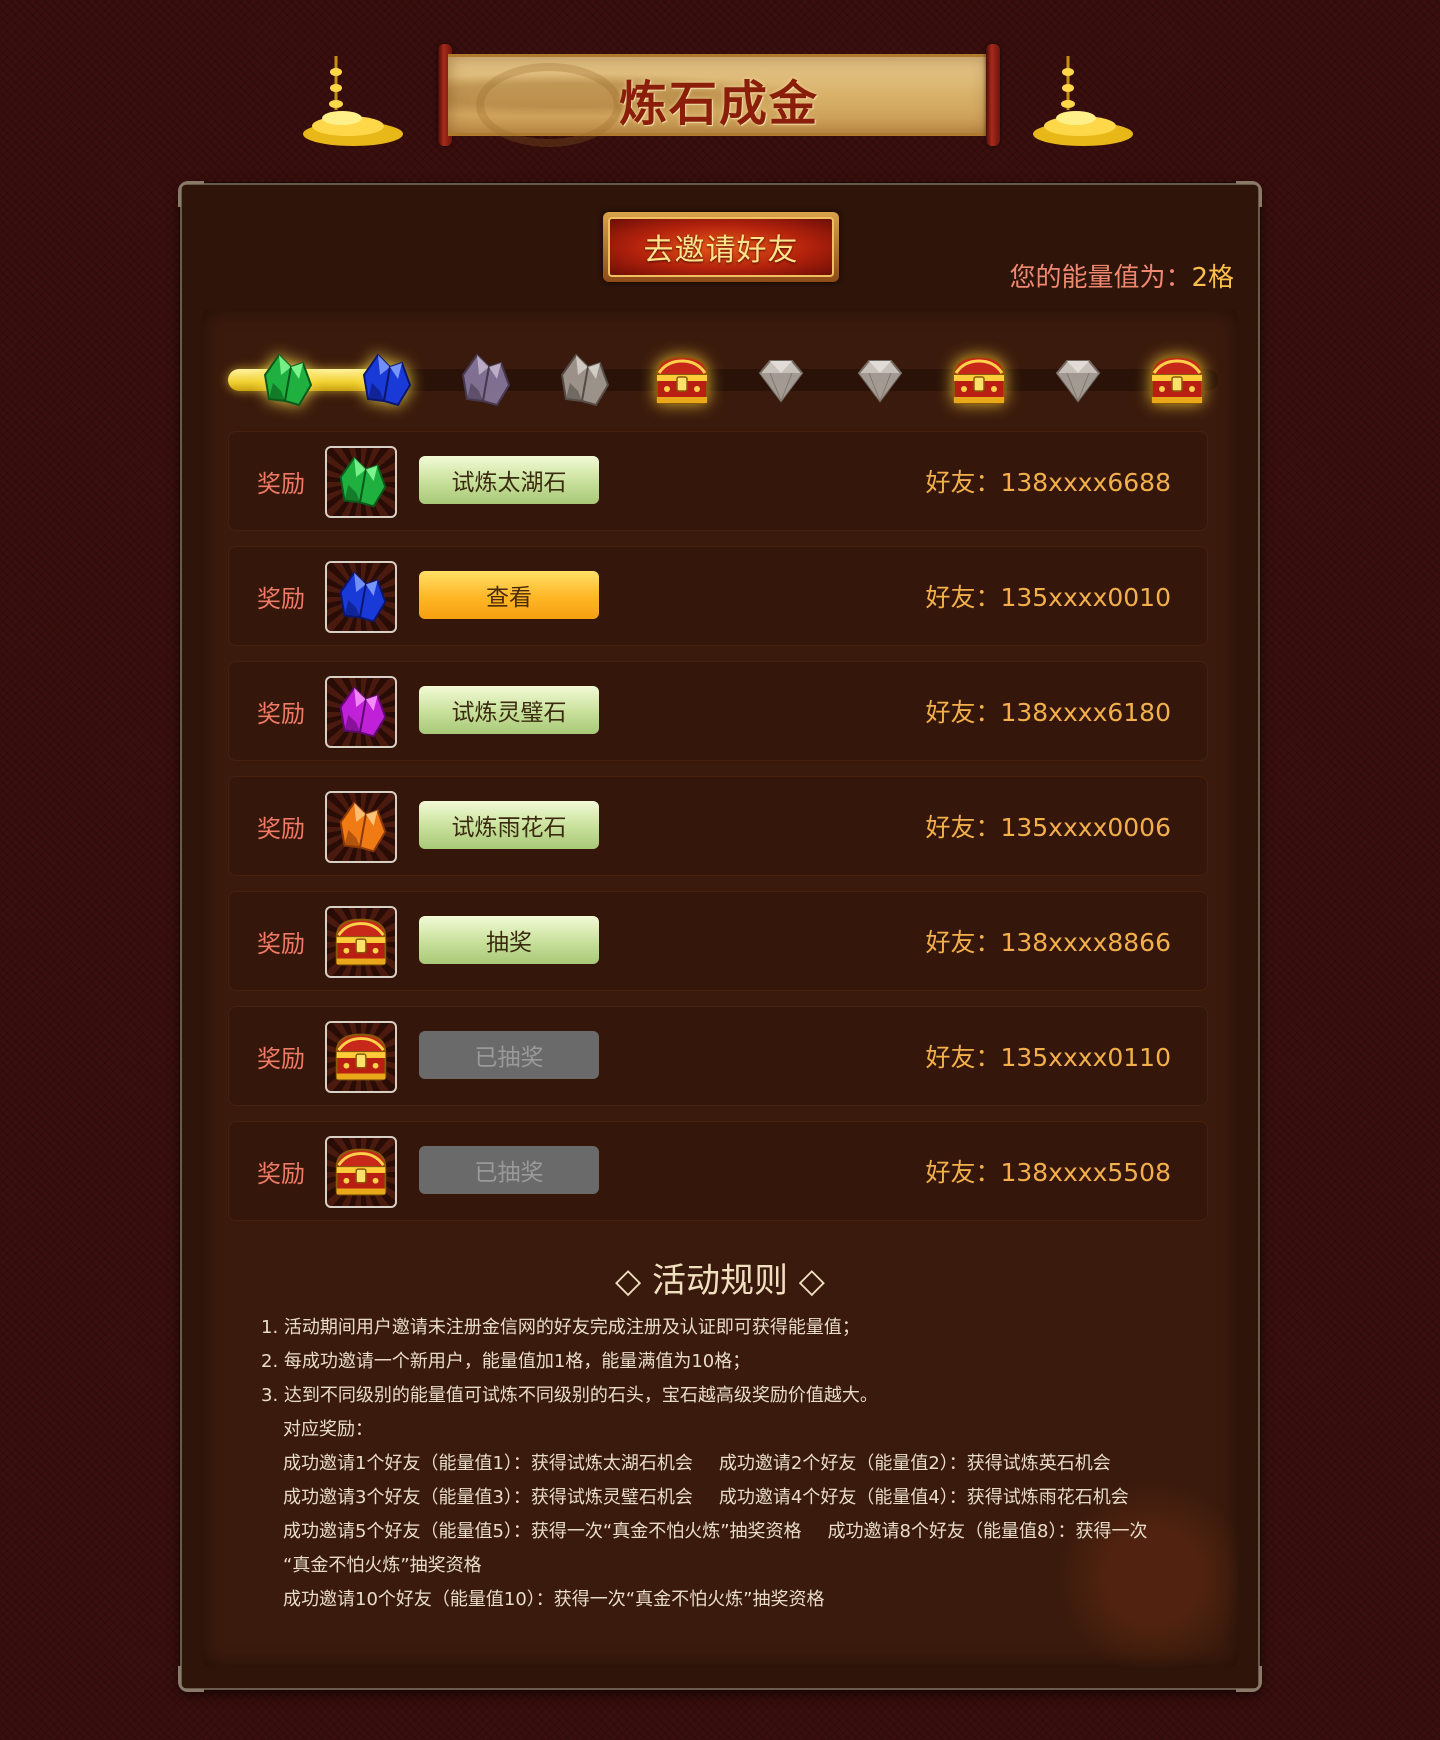 The height and width of the screenshot is (1740, 1440). Describe the element at coordinates (542, 1531) in the screenshot. I see `rule-item: 成功邀请5个好友（能量值5）：获得一次“真金不怕火炼”抽奖资格` at that location.